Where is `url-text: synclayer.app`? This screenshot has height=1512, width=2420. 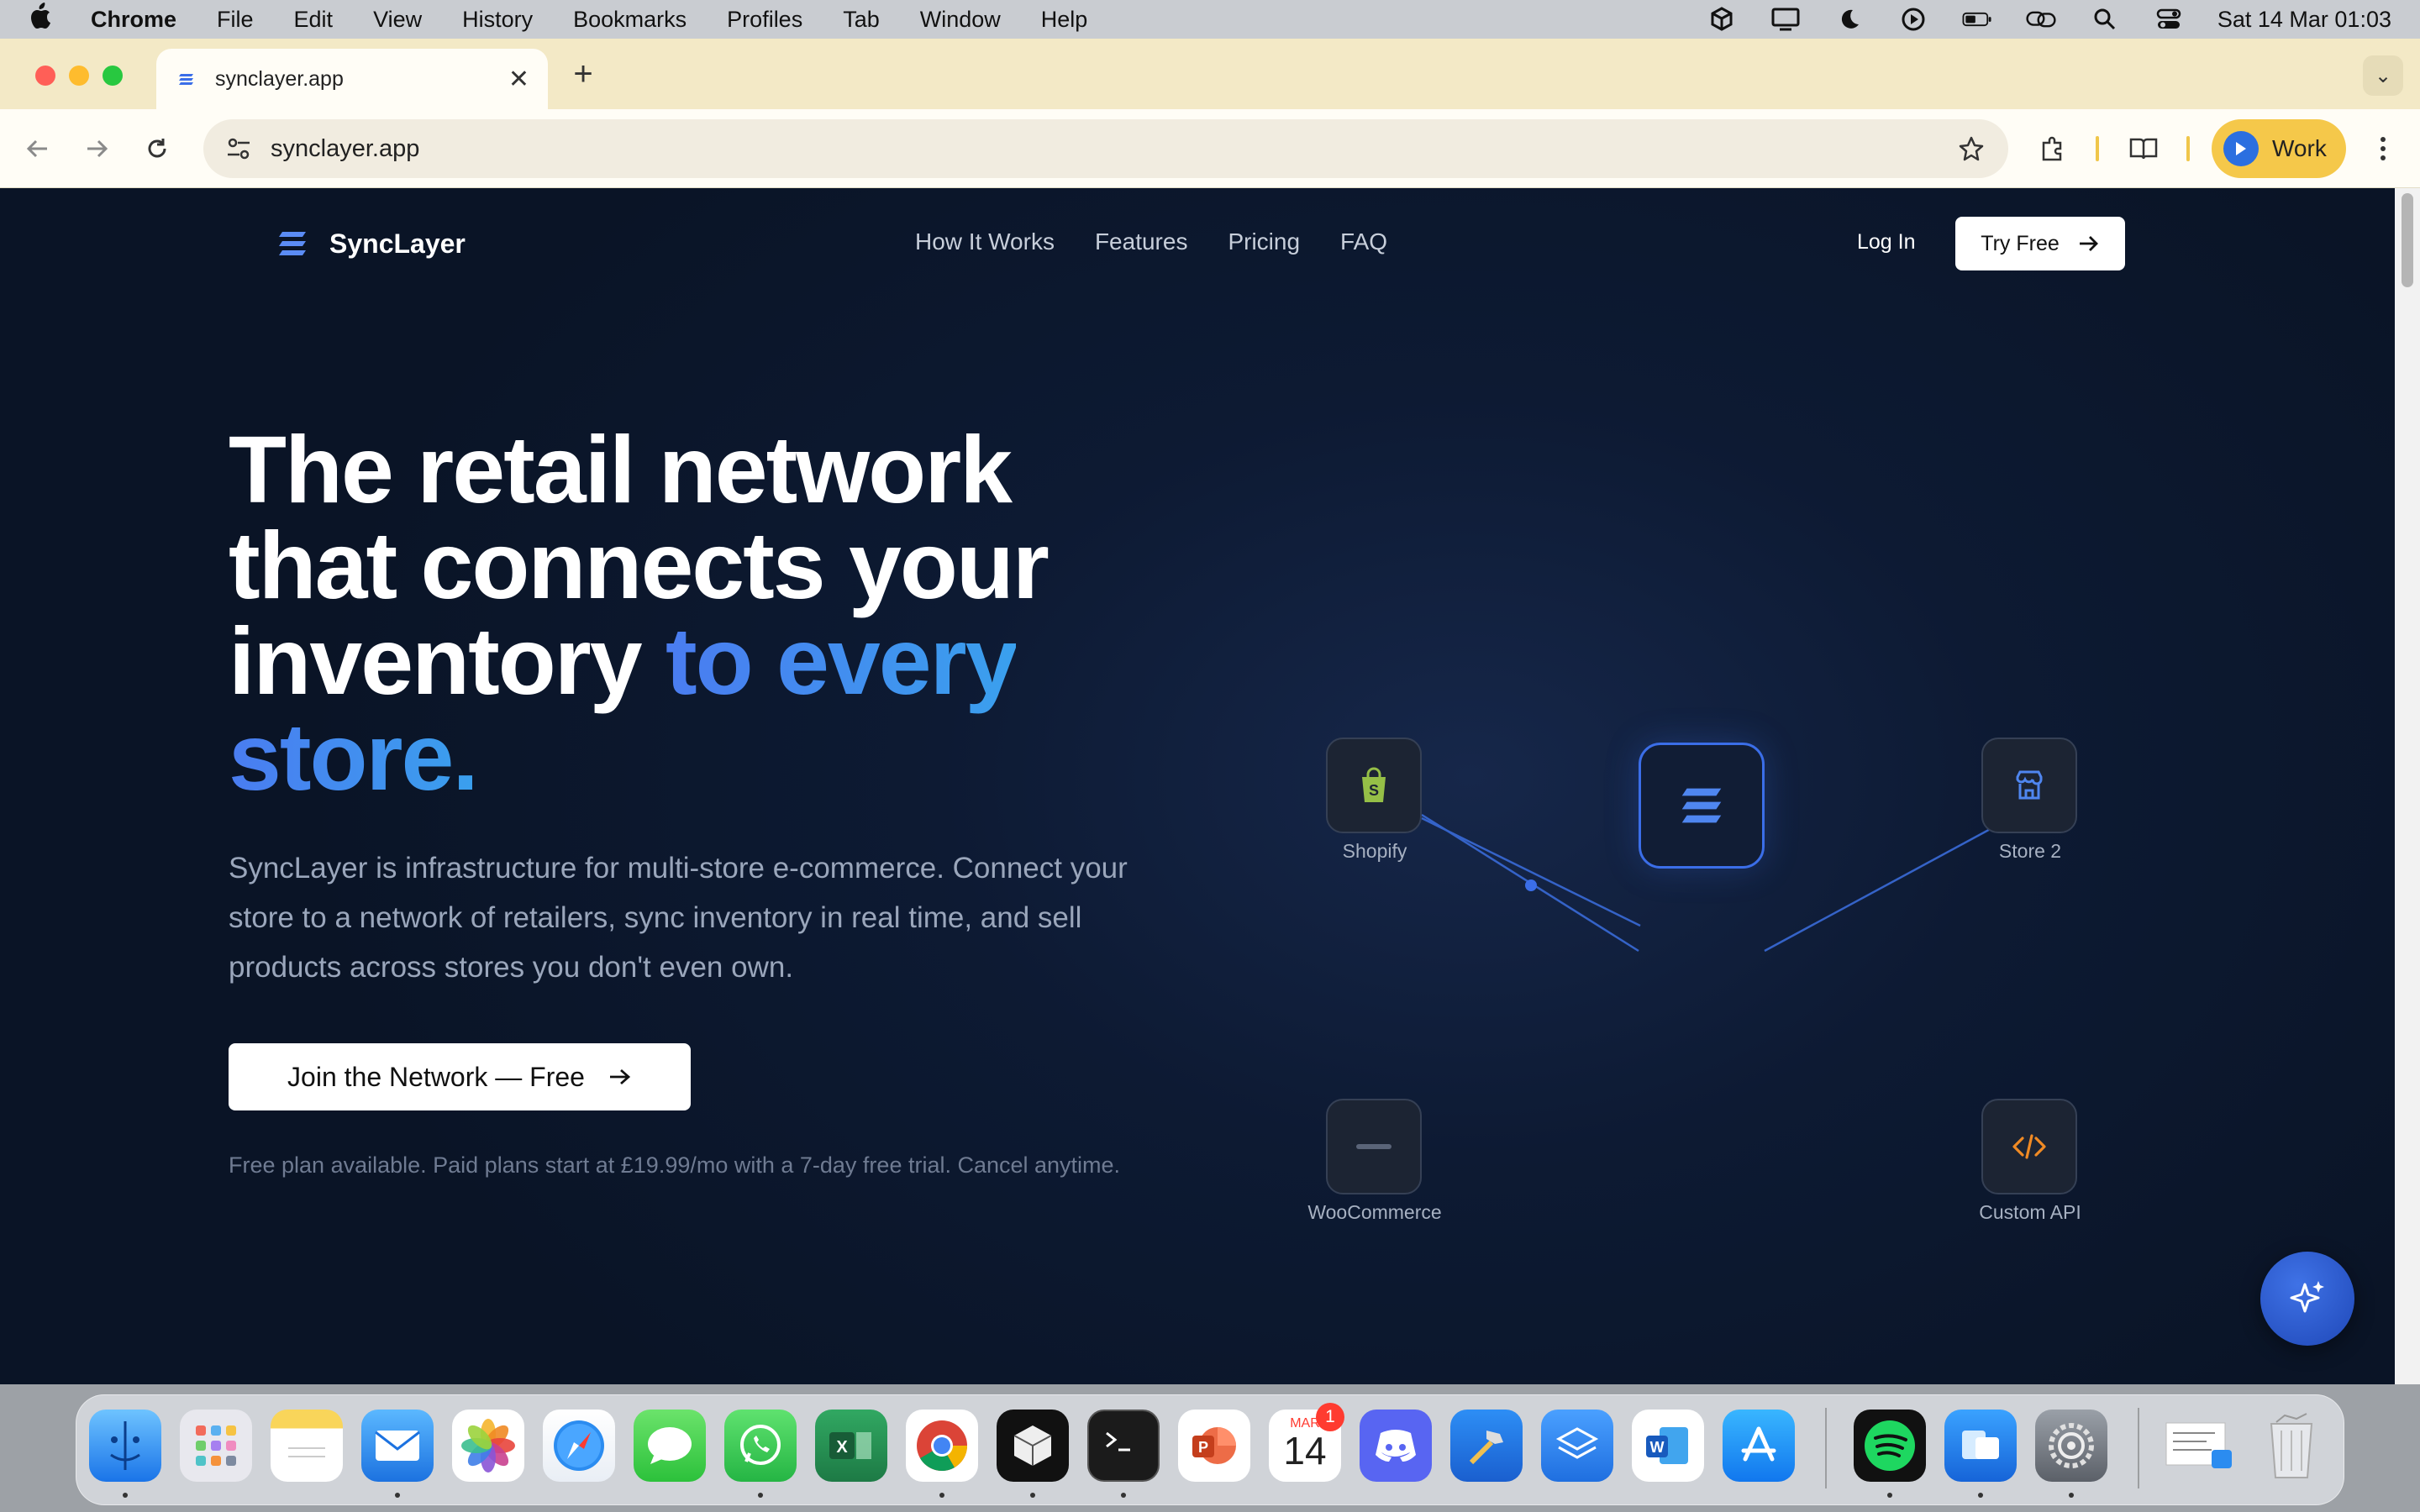
url-text: synclayer.app is located at coordinates (345, 149).